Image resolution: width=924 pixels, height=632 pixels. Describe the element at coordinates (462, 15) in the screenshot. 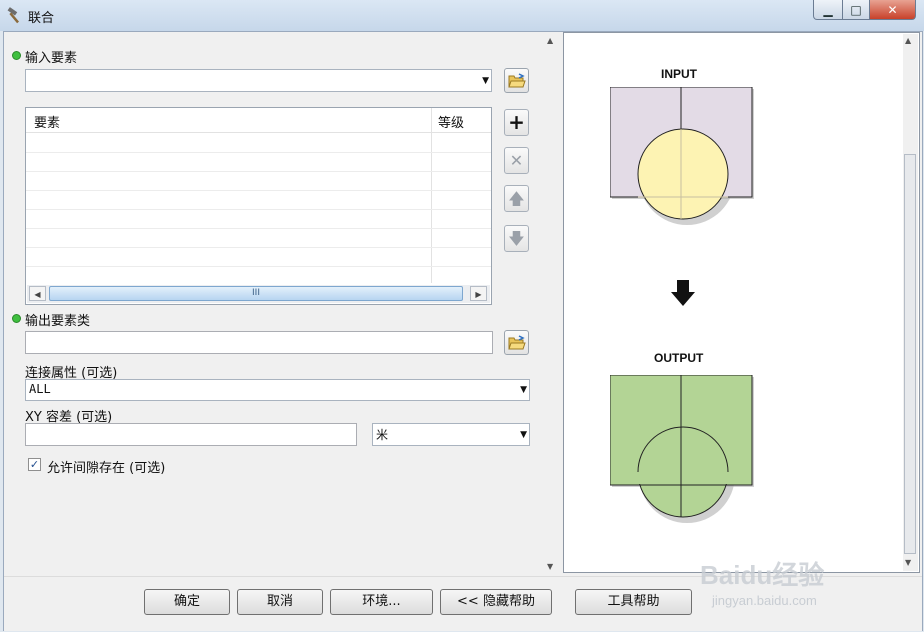

I see `title-bar: 联合 ▁ □ ✕` at that location.